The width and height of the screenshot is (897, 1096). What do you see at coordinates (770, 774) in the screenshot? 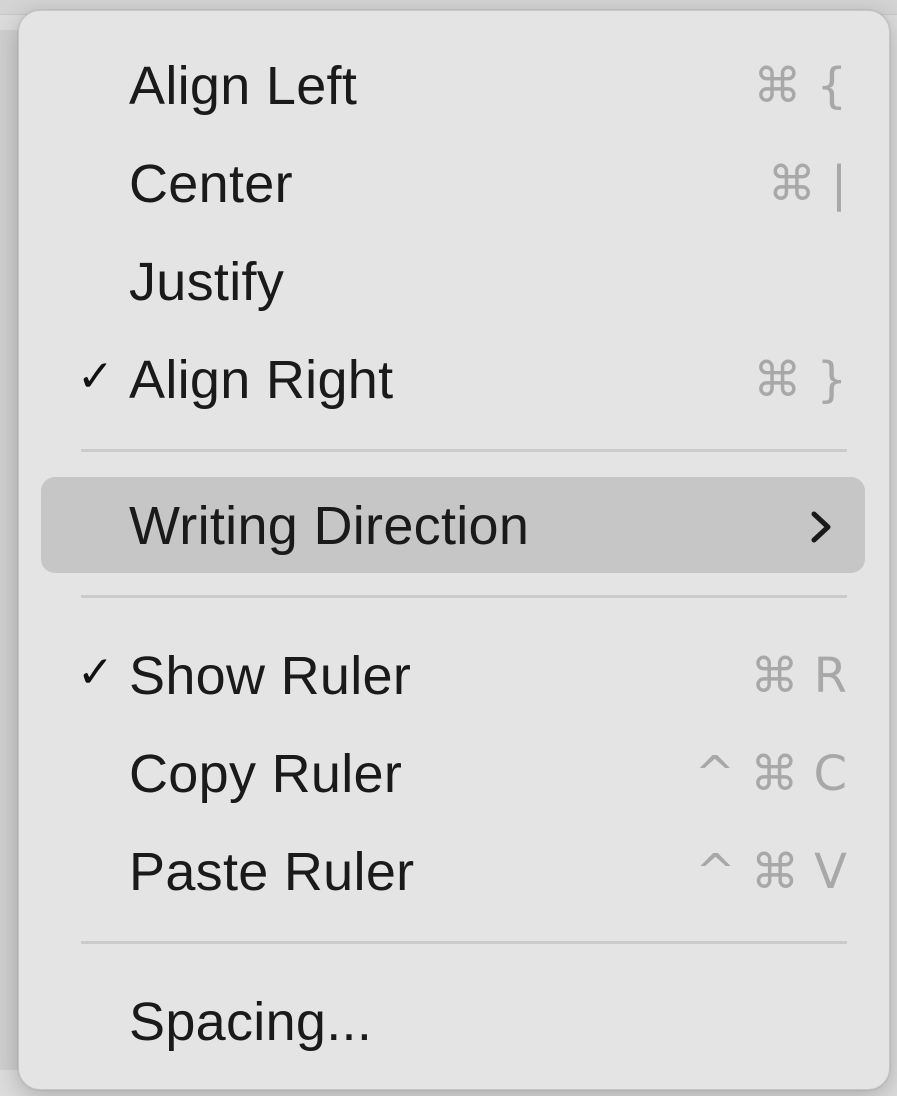
I see `menu-item-shortcut: ^ ⌘ C` at bounding box center [770, 774].